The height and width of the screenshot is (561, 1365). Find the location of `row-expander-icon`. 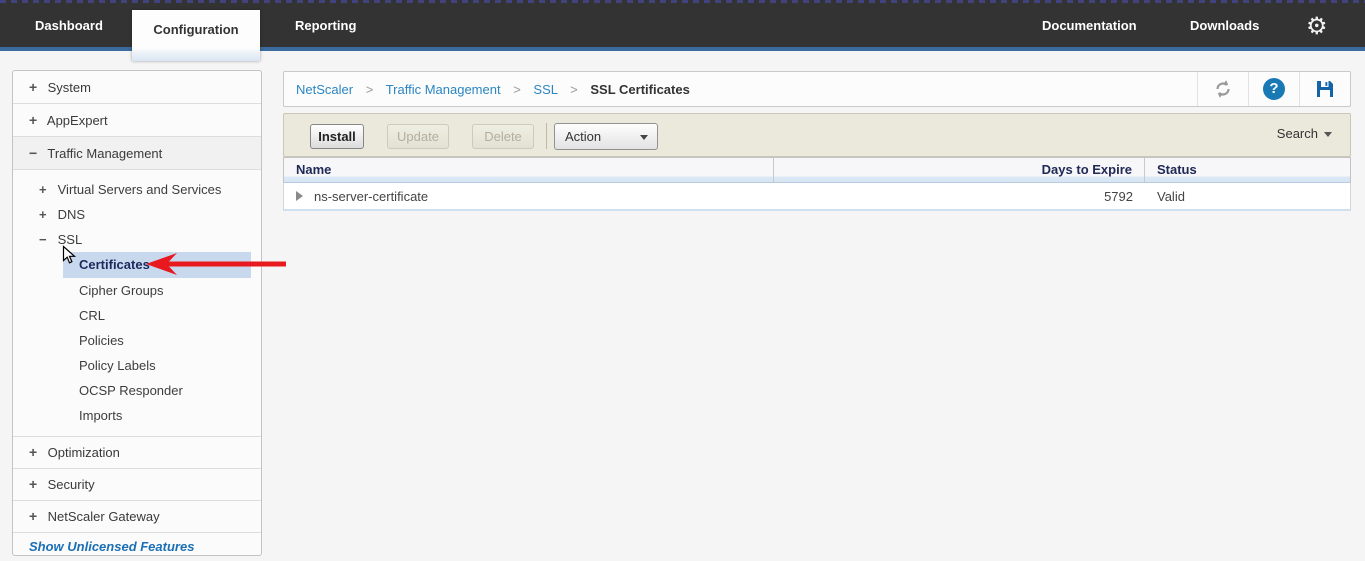

row-expander-icon is located at coordinates (299, 196).